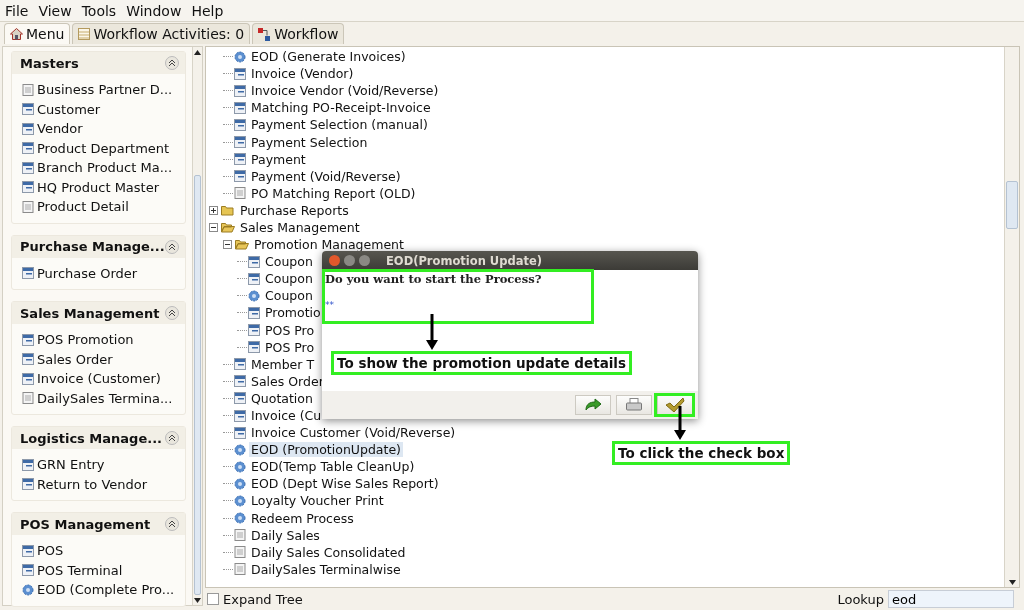  Describe the element at coordinates (84, 34) in the screenshot. I see `table-icon` at that location.